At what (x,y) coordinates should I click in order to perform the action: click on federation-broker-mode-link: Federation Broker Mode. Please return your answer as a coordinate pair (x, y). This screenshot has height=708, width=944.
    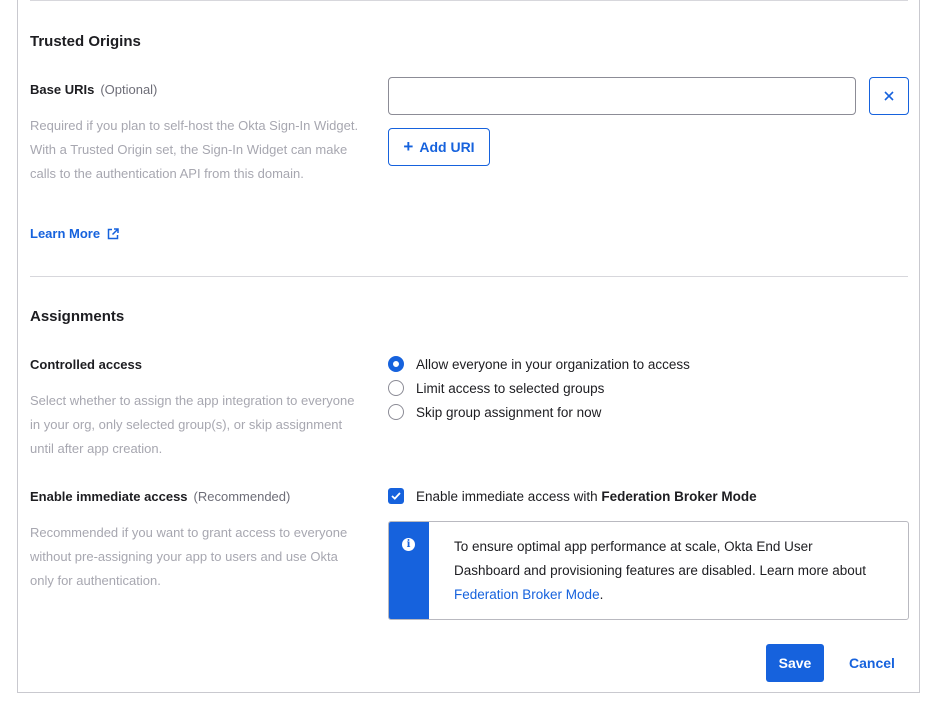
    Looking at the image, I should click on (527, 594).